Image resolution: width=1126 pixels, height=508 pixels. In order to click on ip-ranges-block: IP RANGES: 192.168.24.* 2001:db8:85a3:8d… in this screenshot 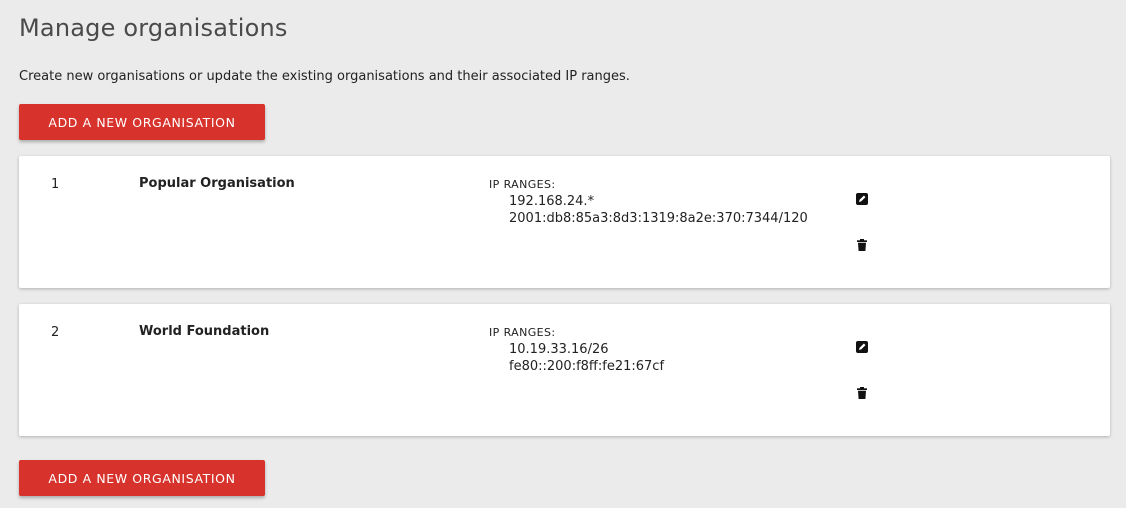, I will do `click(648, 202)`.